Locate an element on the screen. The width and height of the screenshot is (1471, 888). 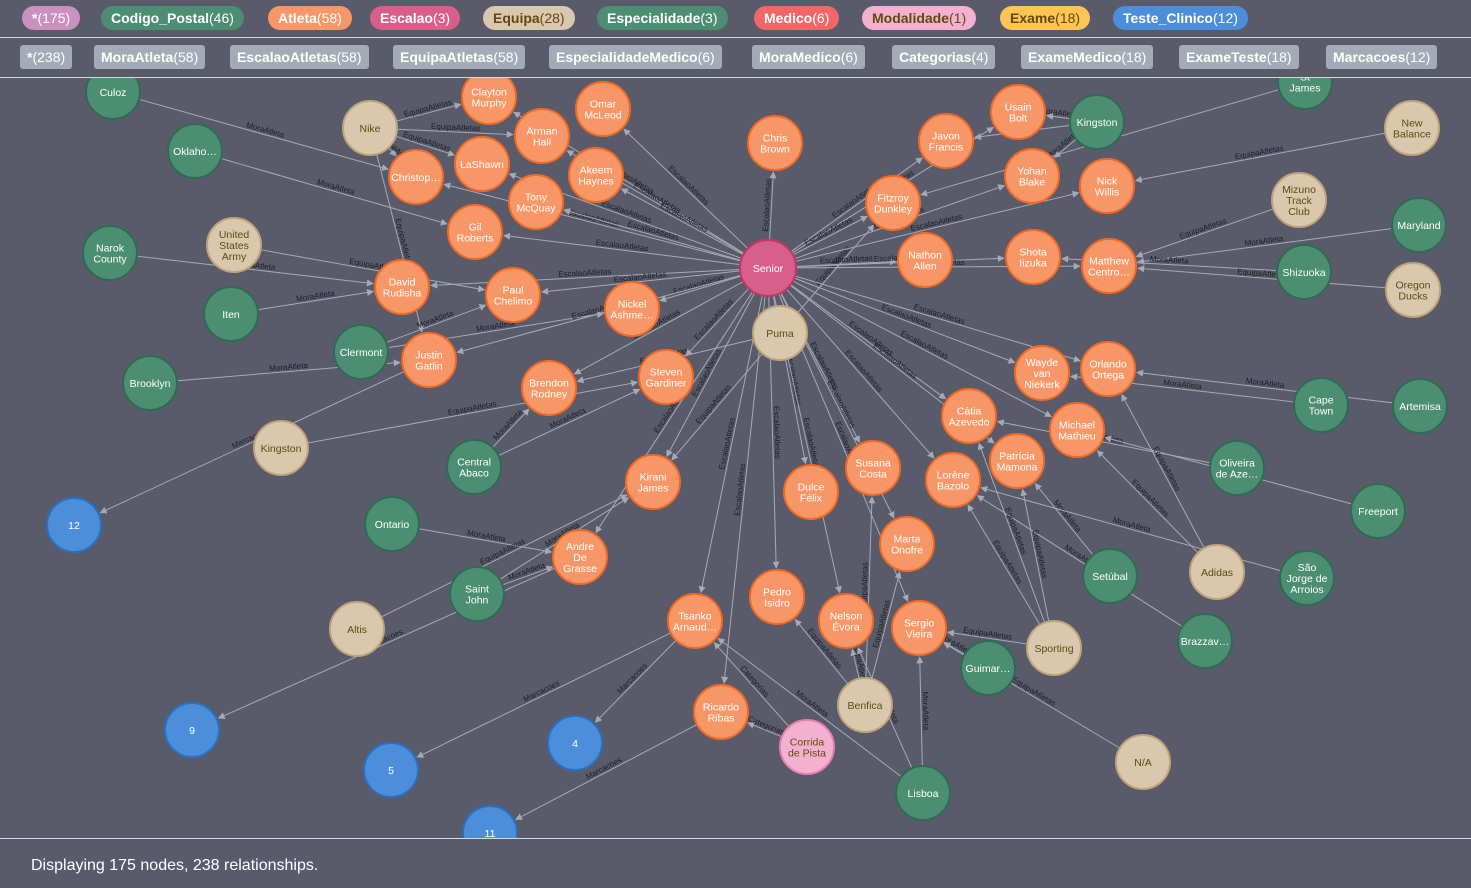
graph-node-atleta: Chris Brown is located at coordinates (775, 143).